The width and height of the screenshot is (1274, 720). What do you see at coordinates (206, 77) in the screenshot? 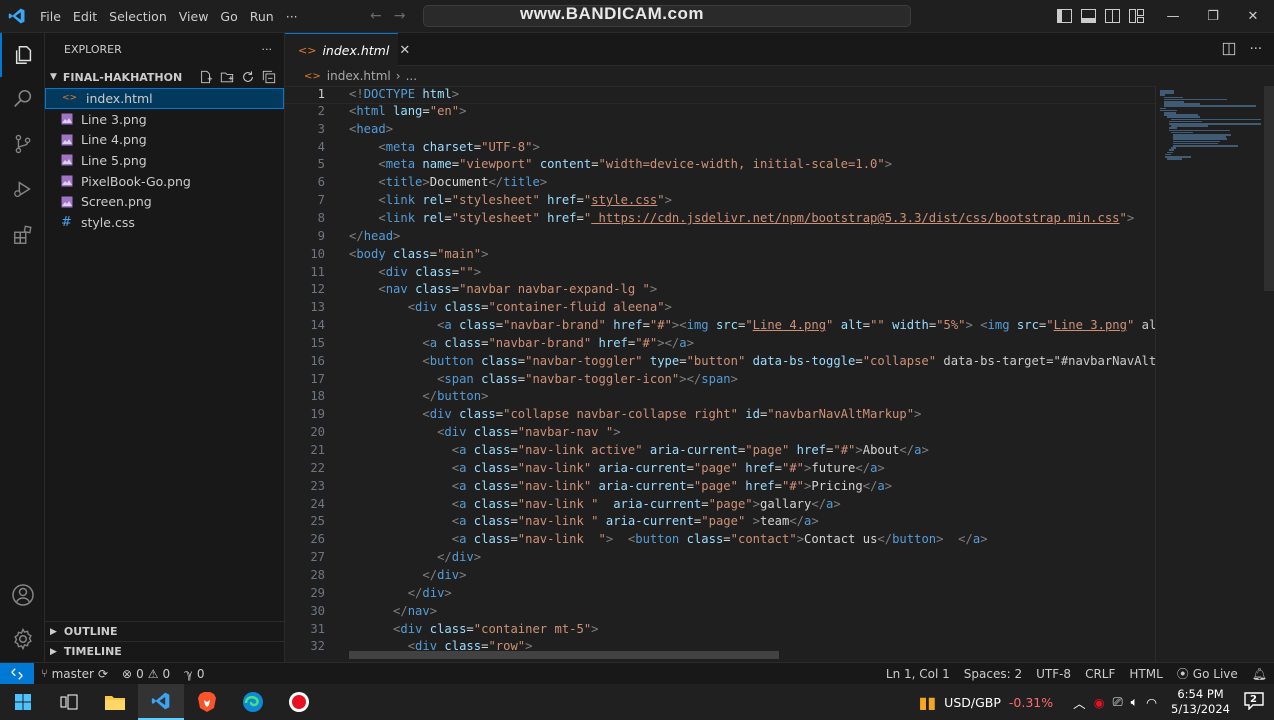
I see `new-file-icon` at bounding box center [206, 77].